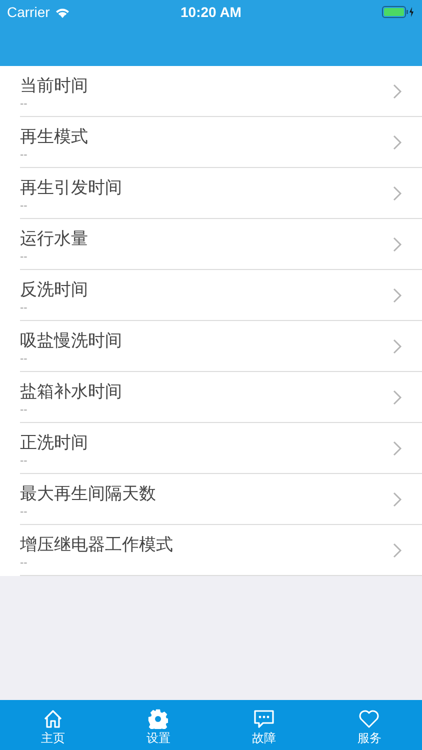  What do you see at coordinates (221, 346) in the screenshot?
I see `settings-row: 吸盐慢洗时间 --` at bounding box center [221, 346].